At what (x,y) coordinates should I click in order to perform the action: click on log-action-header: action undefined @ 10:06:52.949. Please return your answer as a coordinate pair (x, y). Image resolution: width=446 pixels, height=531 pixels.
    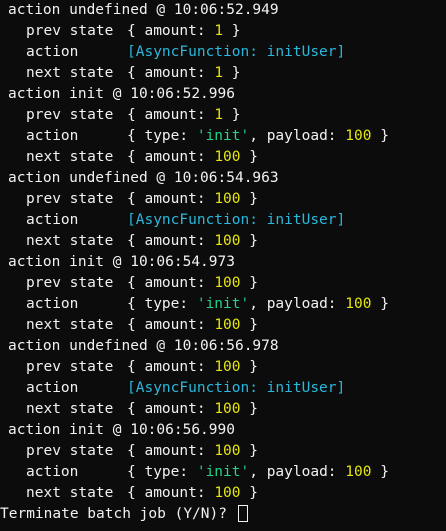
    Looking at the image, I should click on (143, 10).